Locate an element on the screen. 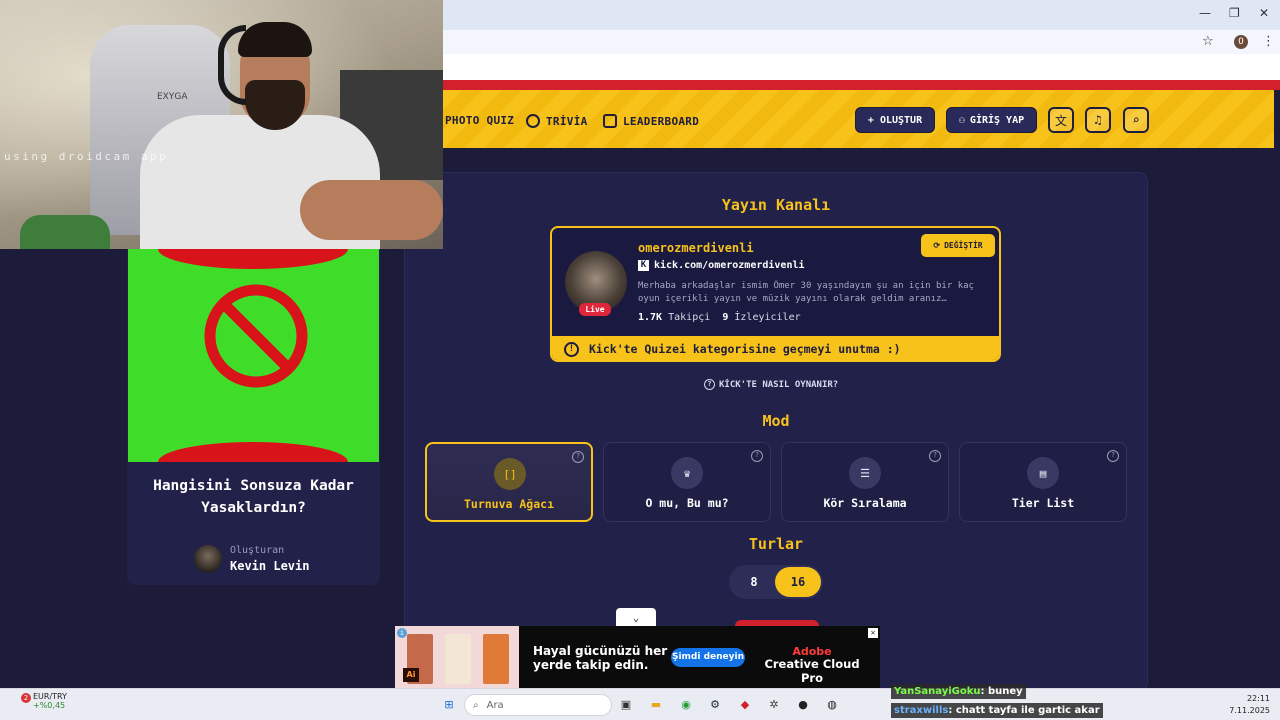  nav-photo-quiz-label: PHOTO QUIZ is located at coordinates (480, 120).